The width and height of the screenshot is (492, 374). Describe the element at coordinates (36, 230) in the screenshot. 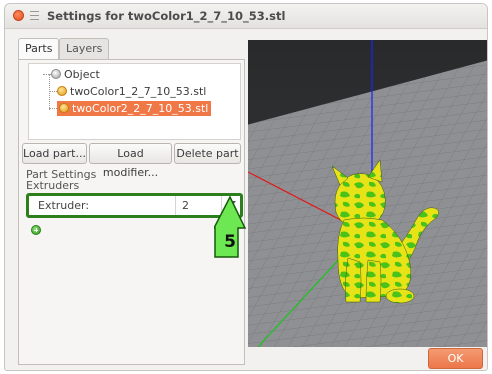

I see `add-setting-icon` at that location.